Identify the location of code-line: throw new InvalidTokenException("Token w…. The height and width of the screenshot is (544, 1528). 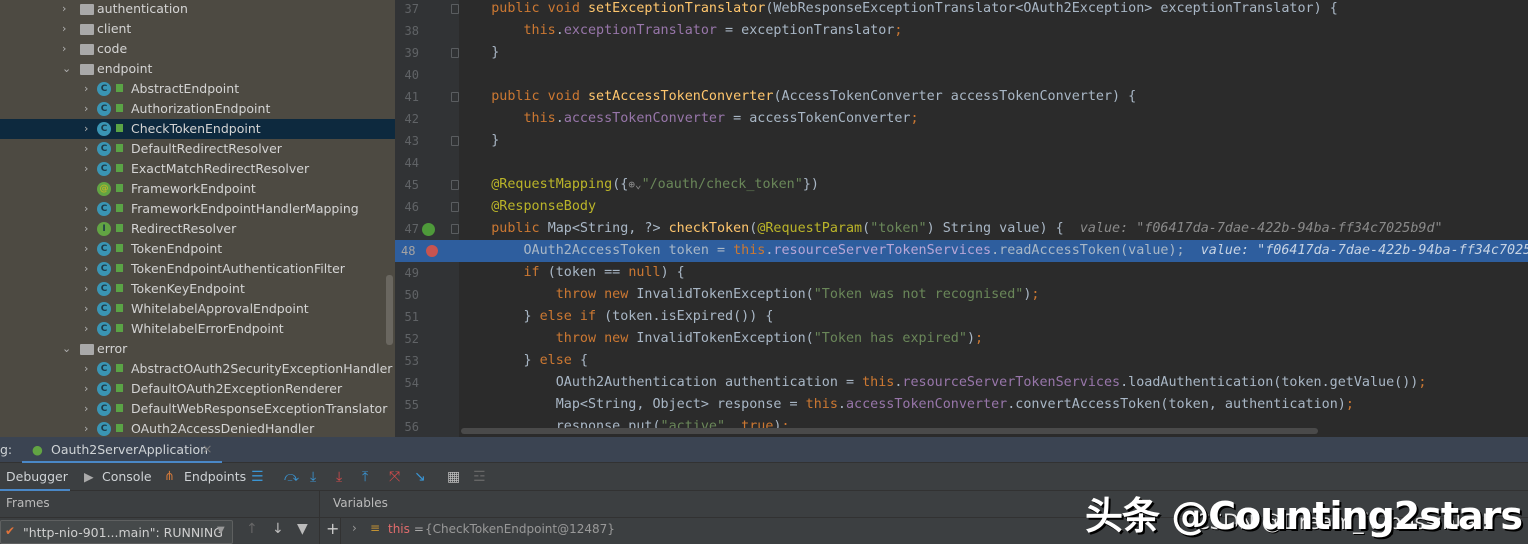
(993, 295).